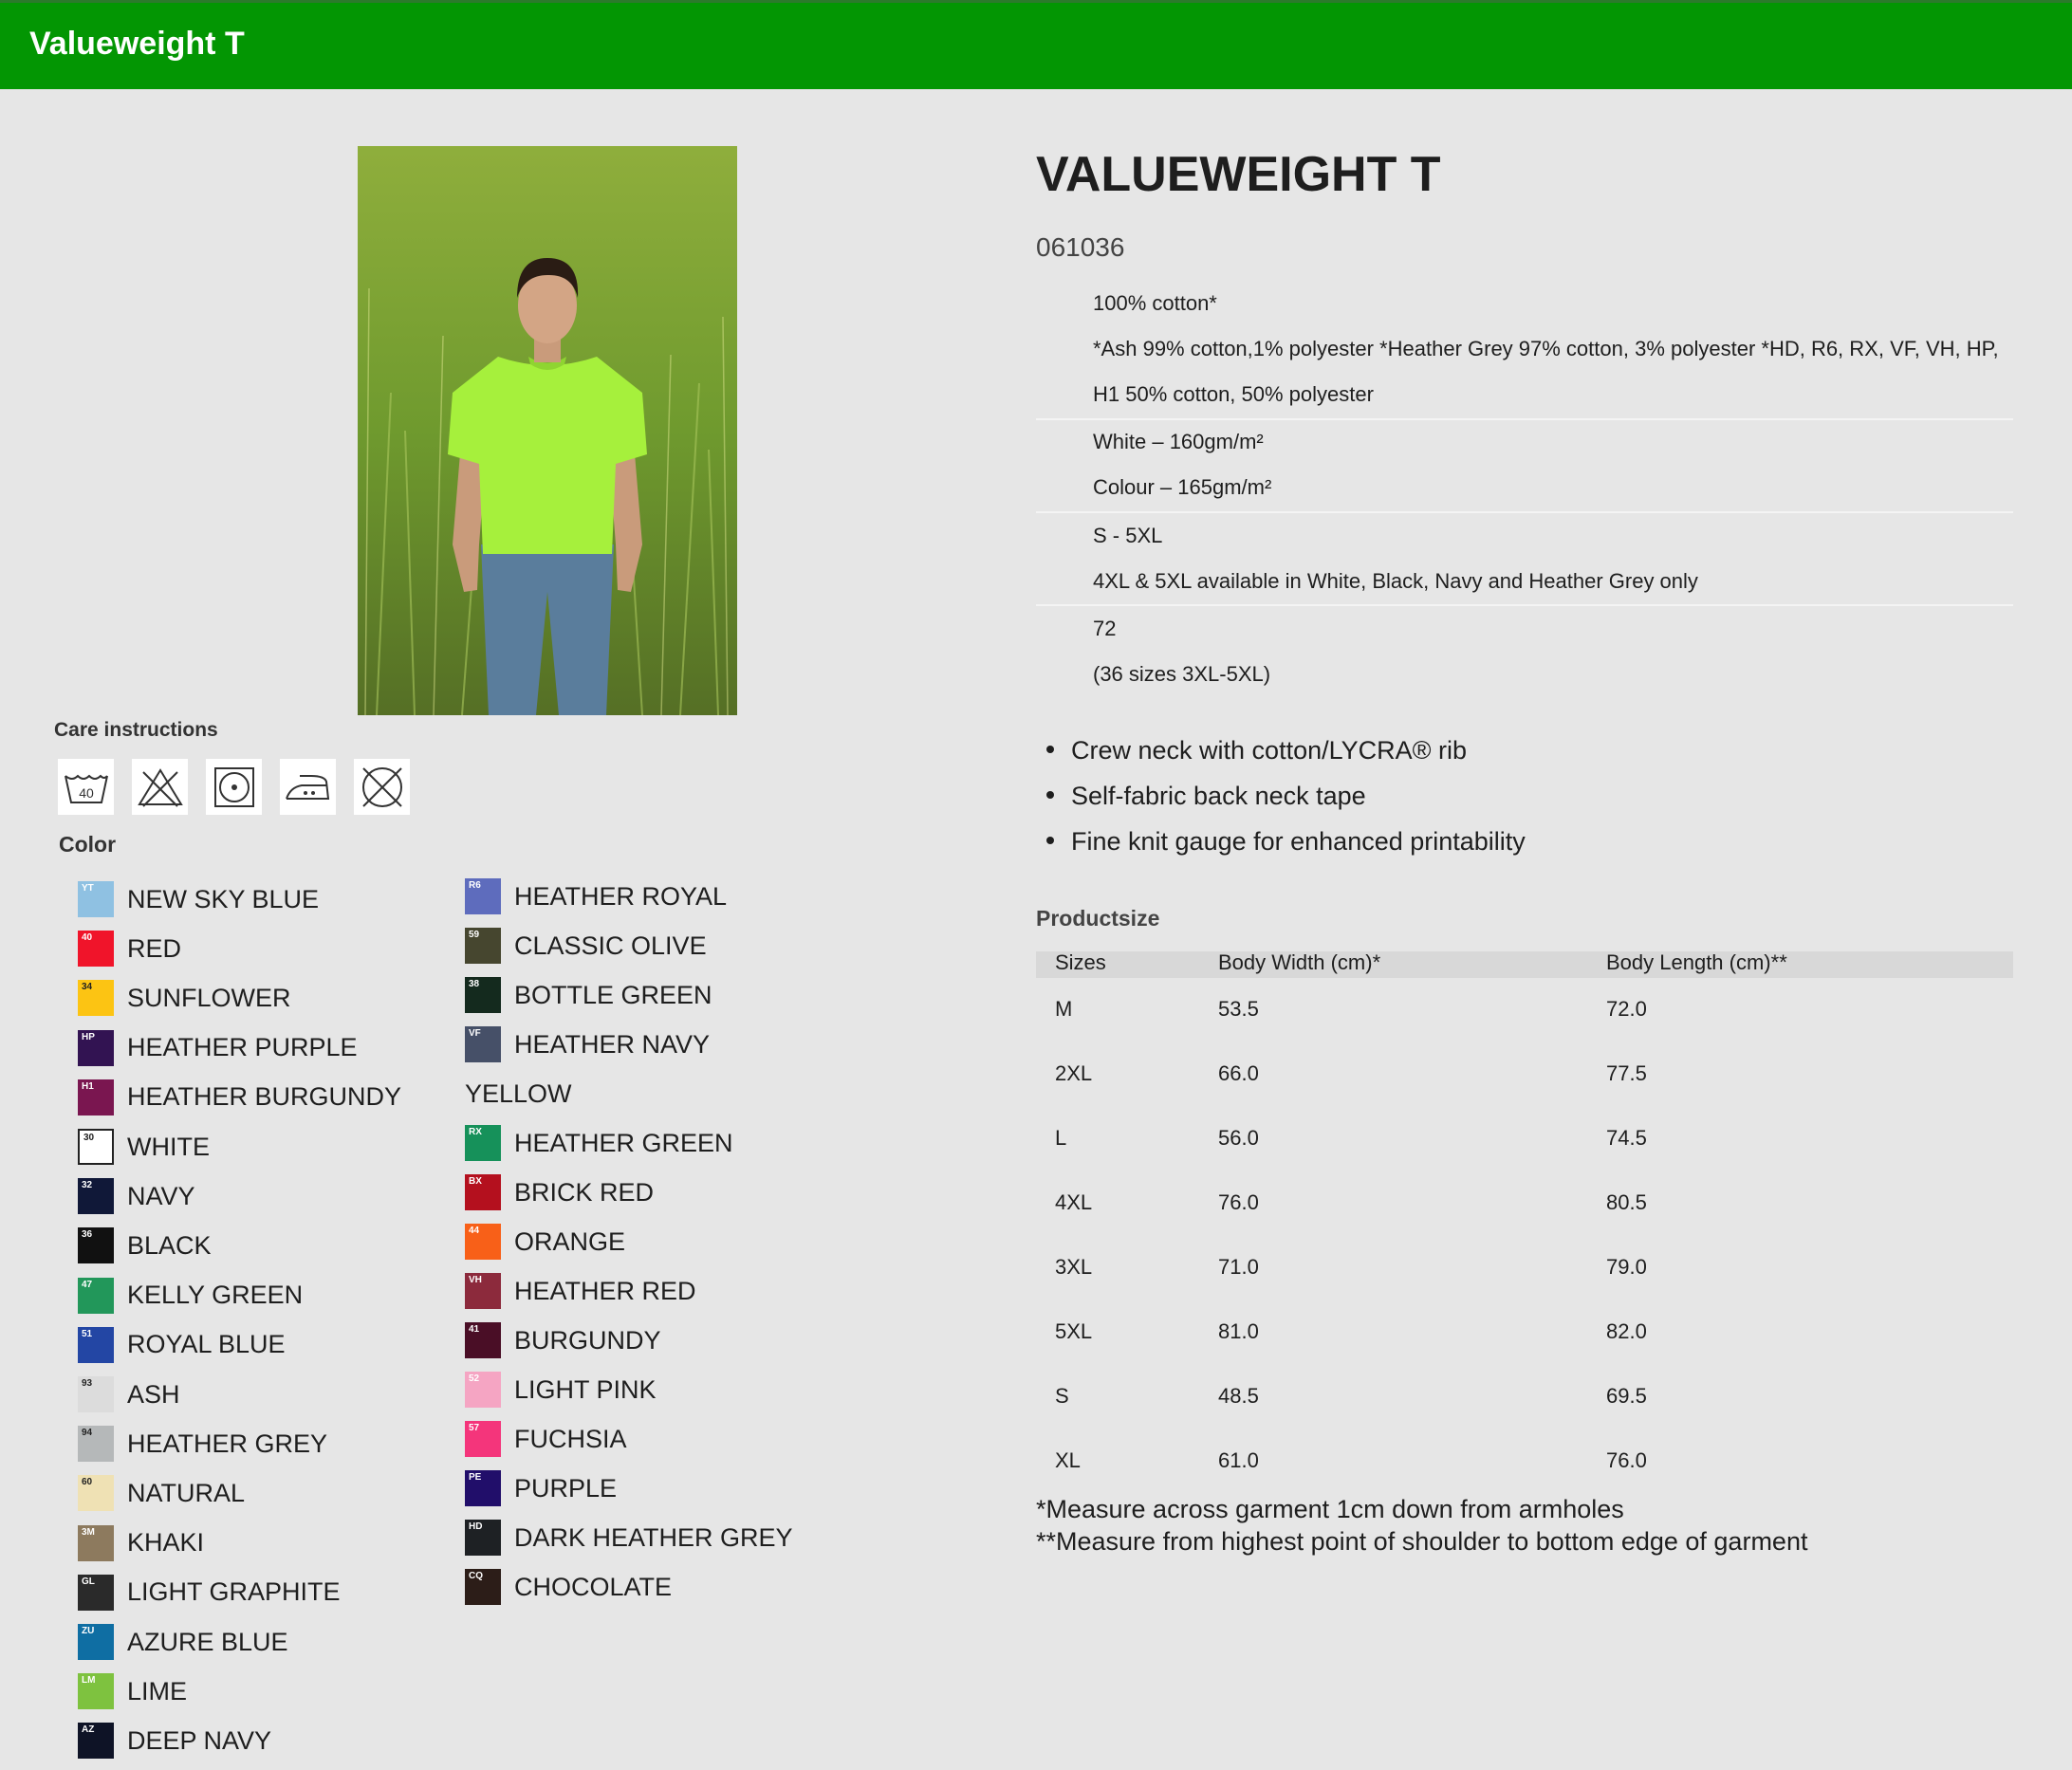 The height and width of the screenshot is (1770, 2072). Describe the element at coordinates (1238, 1331) in the screenshot. I see `cell-body-width: 81.0` at that location.